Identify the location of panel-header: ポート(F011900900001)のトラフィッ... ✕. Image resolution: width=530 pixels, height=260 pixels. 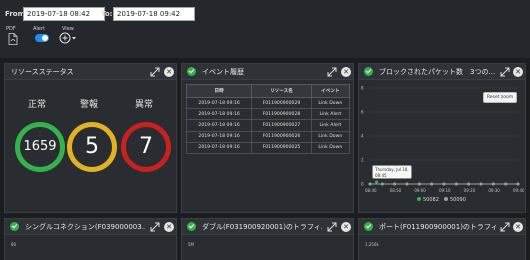
(442, 227).